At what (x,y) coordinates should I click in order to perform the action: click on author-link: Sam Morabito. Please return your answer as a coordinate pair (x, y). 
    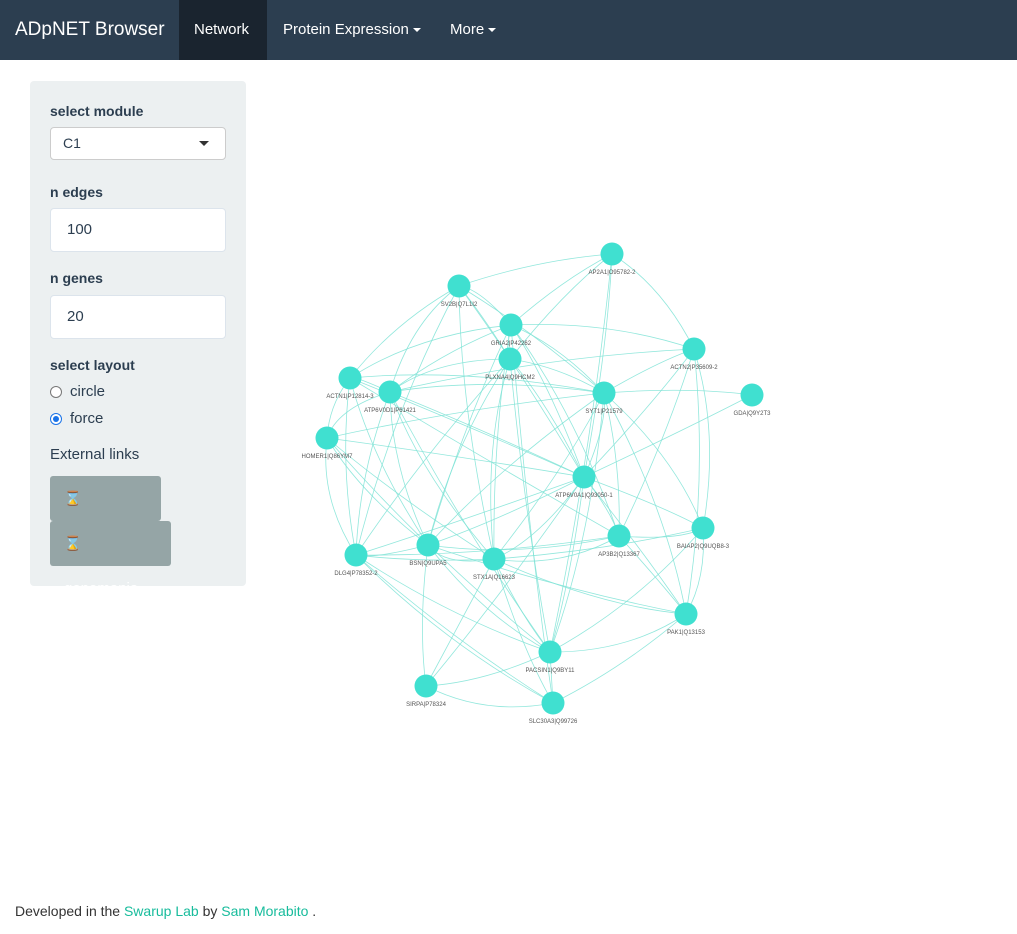
    Looking at the image, I should click on (264, 911).